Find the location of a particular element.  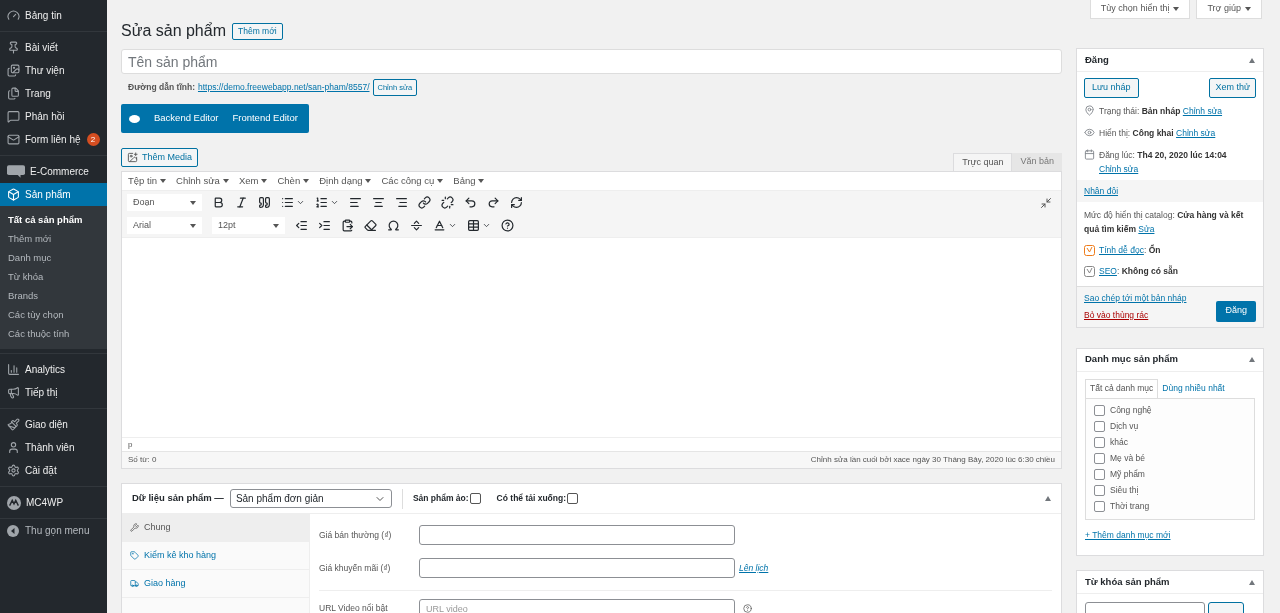

editor-tab: Văn bản is located at coordinates (1037, 162).